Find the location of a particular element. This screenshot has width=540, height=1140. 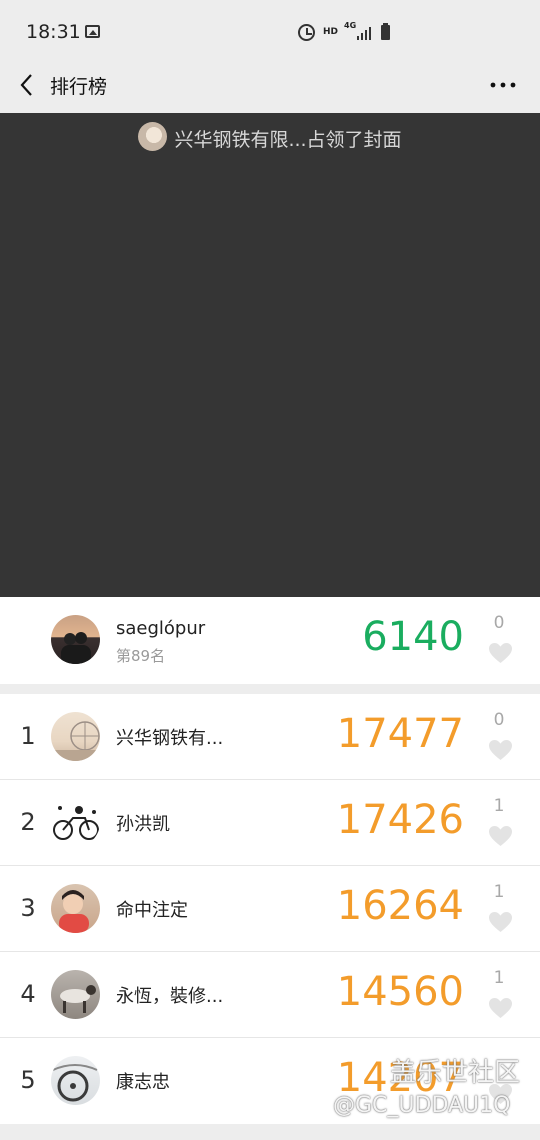

alarm-icon is located at coordinates (306, 32).